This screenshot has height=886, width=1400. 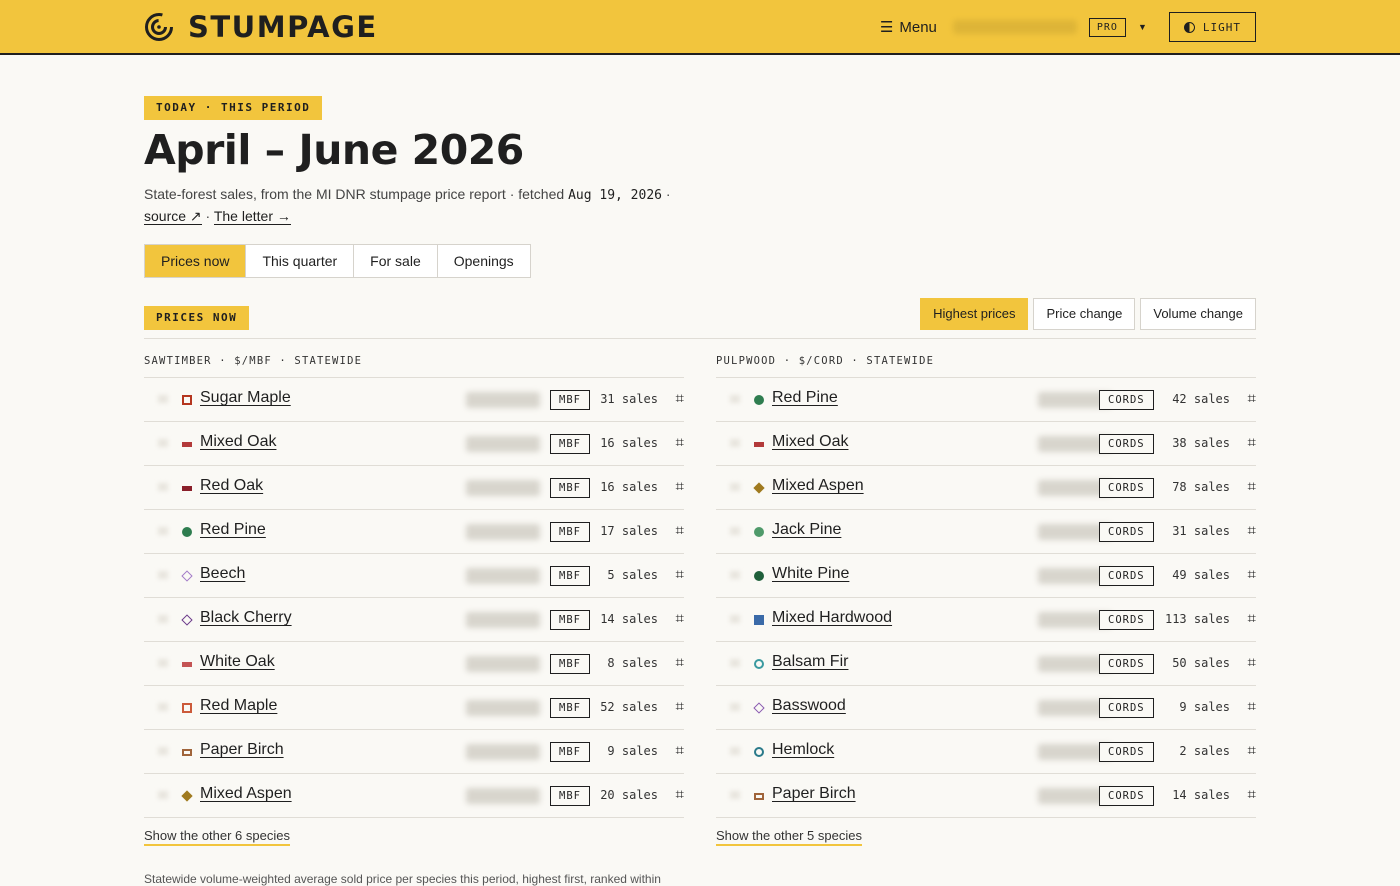 I want to click on tab-for-sale: For sale, so click(x=396, y=261).